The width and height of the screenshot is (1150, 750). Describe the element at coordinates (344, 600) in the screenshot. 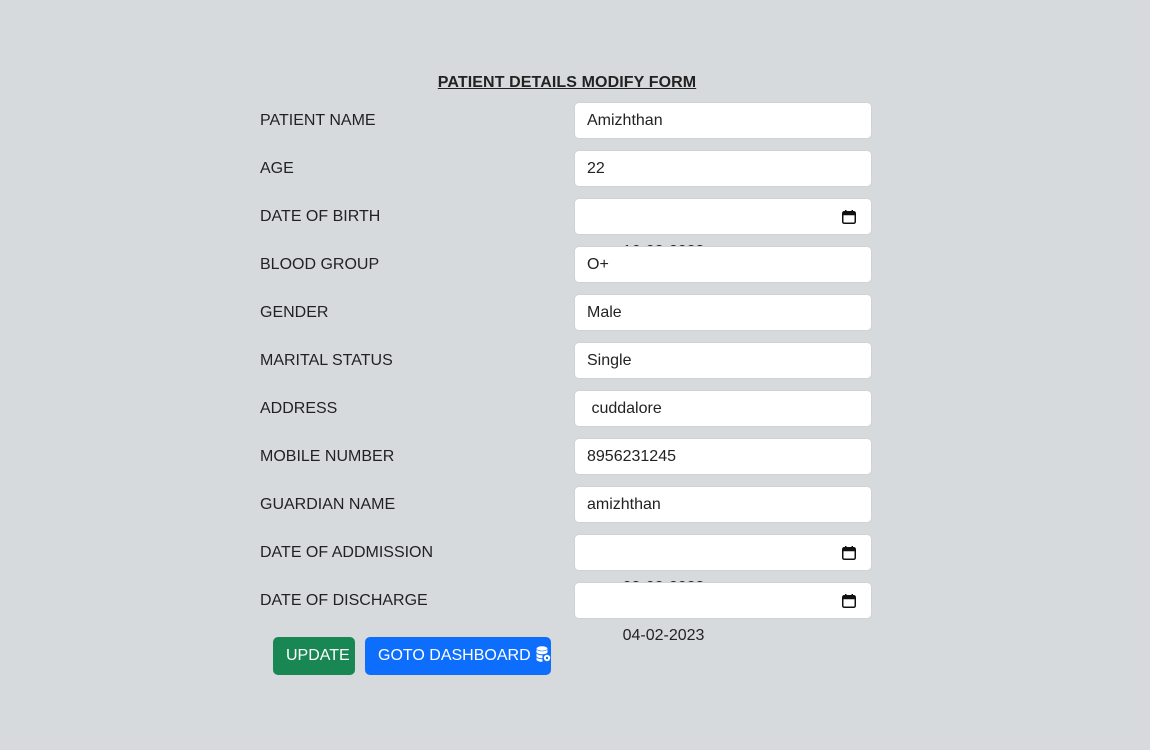

I see `date-of-discharge-label: DATE OF DISCHARGE` at that location.